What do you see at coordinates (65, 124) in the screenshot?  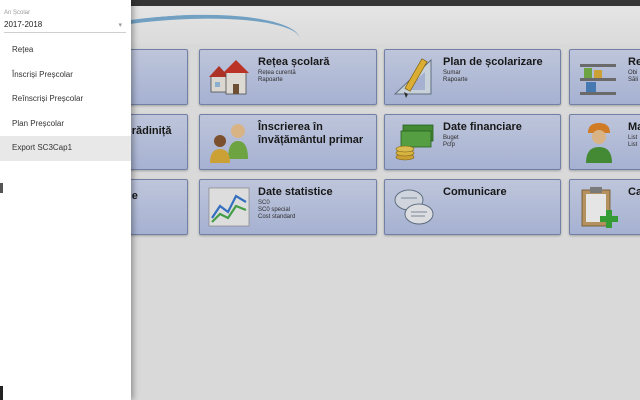 I see `menu-item-plan-prescolar: Plan Preșcolar` at bounding box center [65, 124].